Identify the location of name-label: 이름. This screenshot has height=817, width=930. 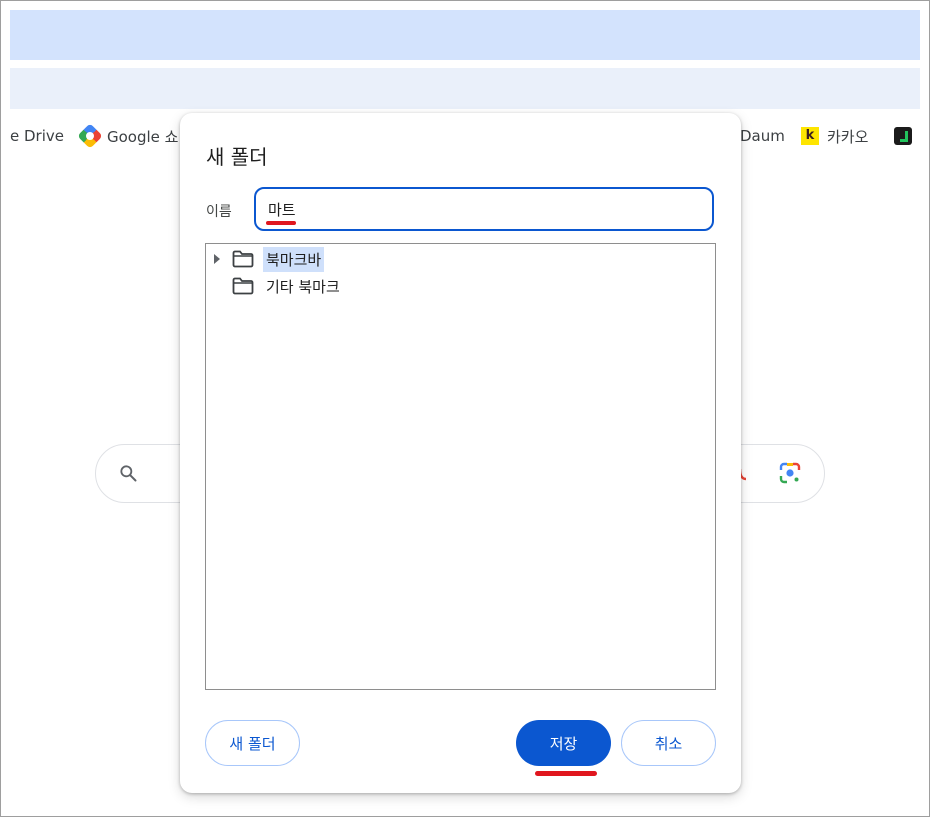
(219, 212).